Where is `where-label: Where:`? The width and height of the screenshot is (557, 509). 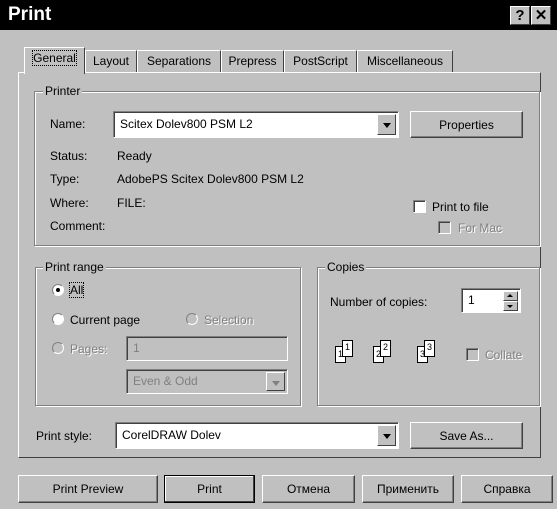 where-label: Where: is located at coordinates (69, 203).